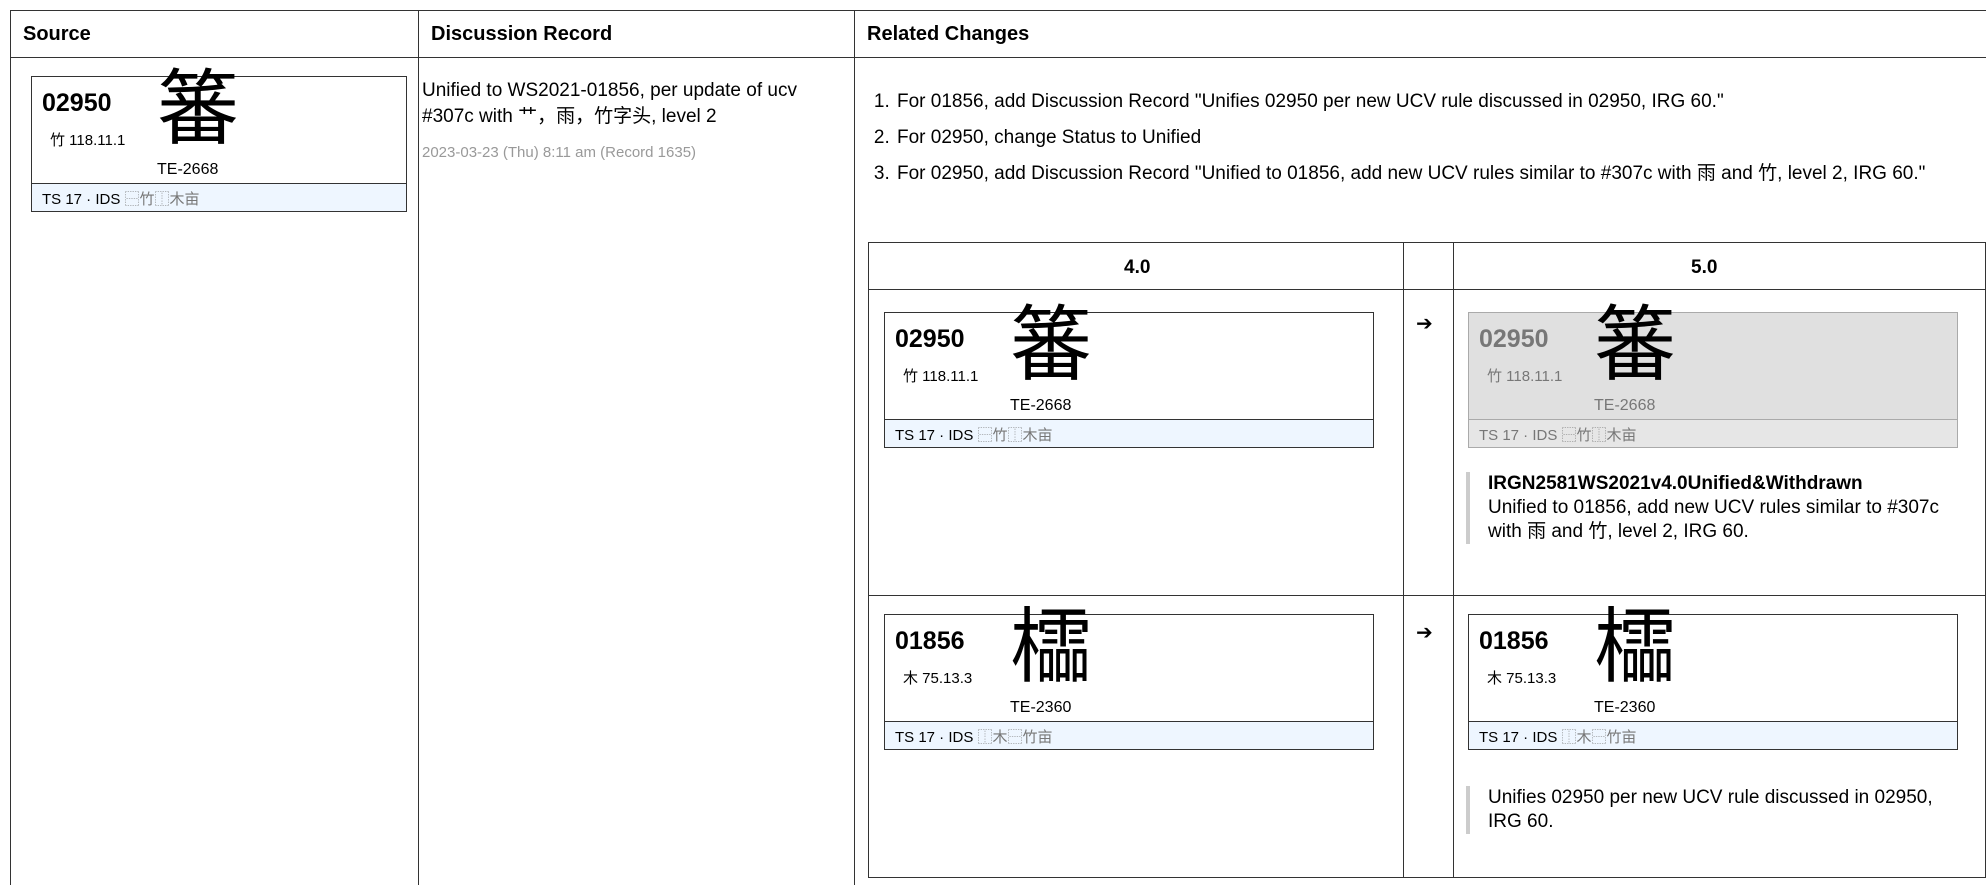  What do you see at coordinates (1429, 560) in the screenshot?
I see `arrow-column` at bounding box center [1429, 560].